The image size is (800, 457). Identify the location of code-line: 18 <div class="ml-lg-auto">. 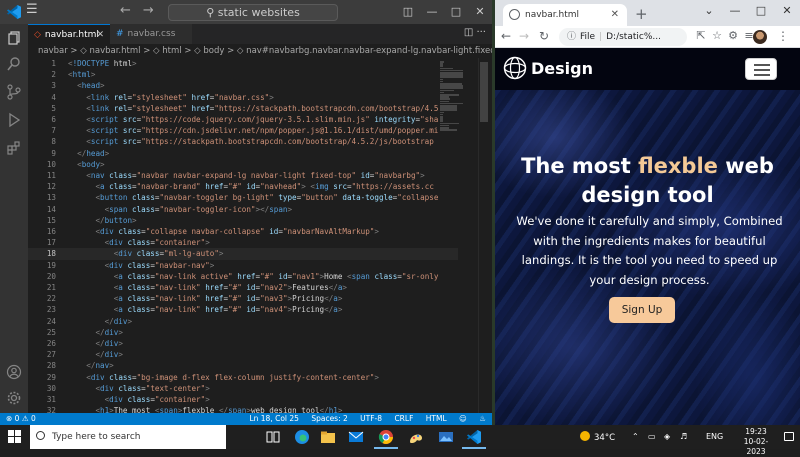
(243, 254).